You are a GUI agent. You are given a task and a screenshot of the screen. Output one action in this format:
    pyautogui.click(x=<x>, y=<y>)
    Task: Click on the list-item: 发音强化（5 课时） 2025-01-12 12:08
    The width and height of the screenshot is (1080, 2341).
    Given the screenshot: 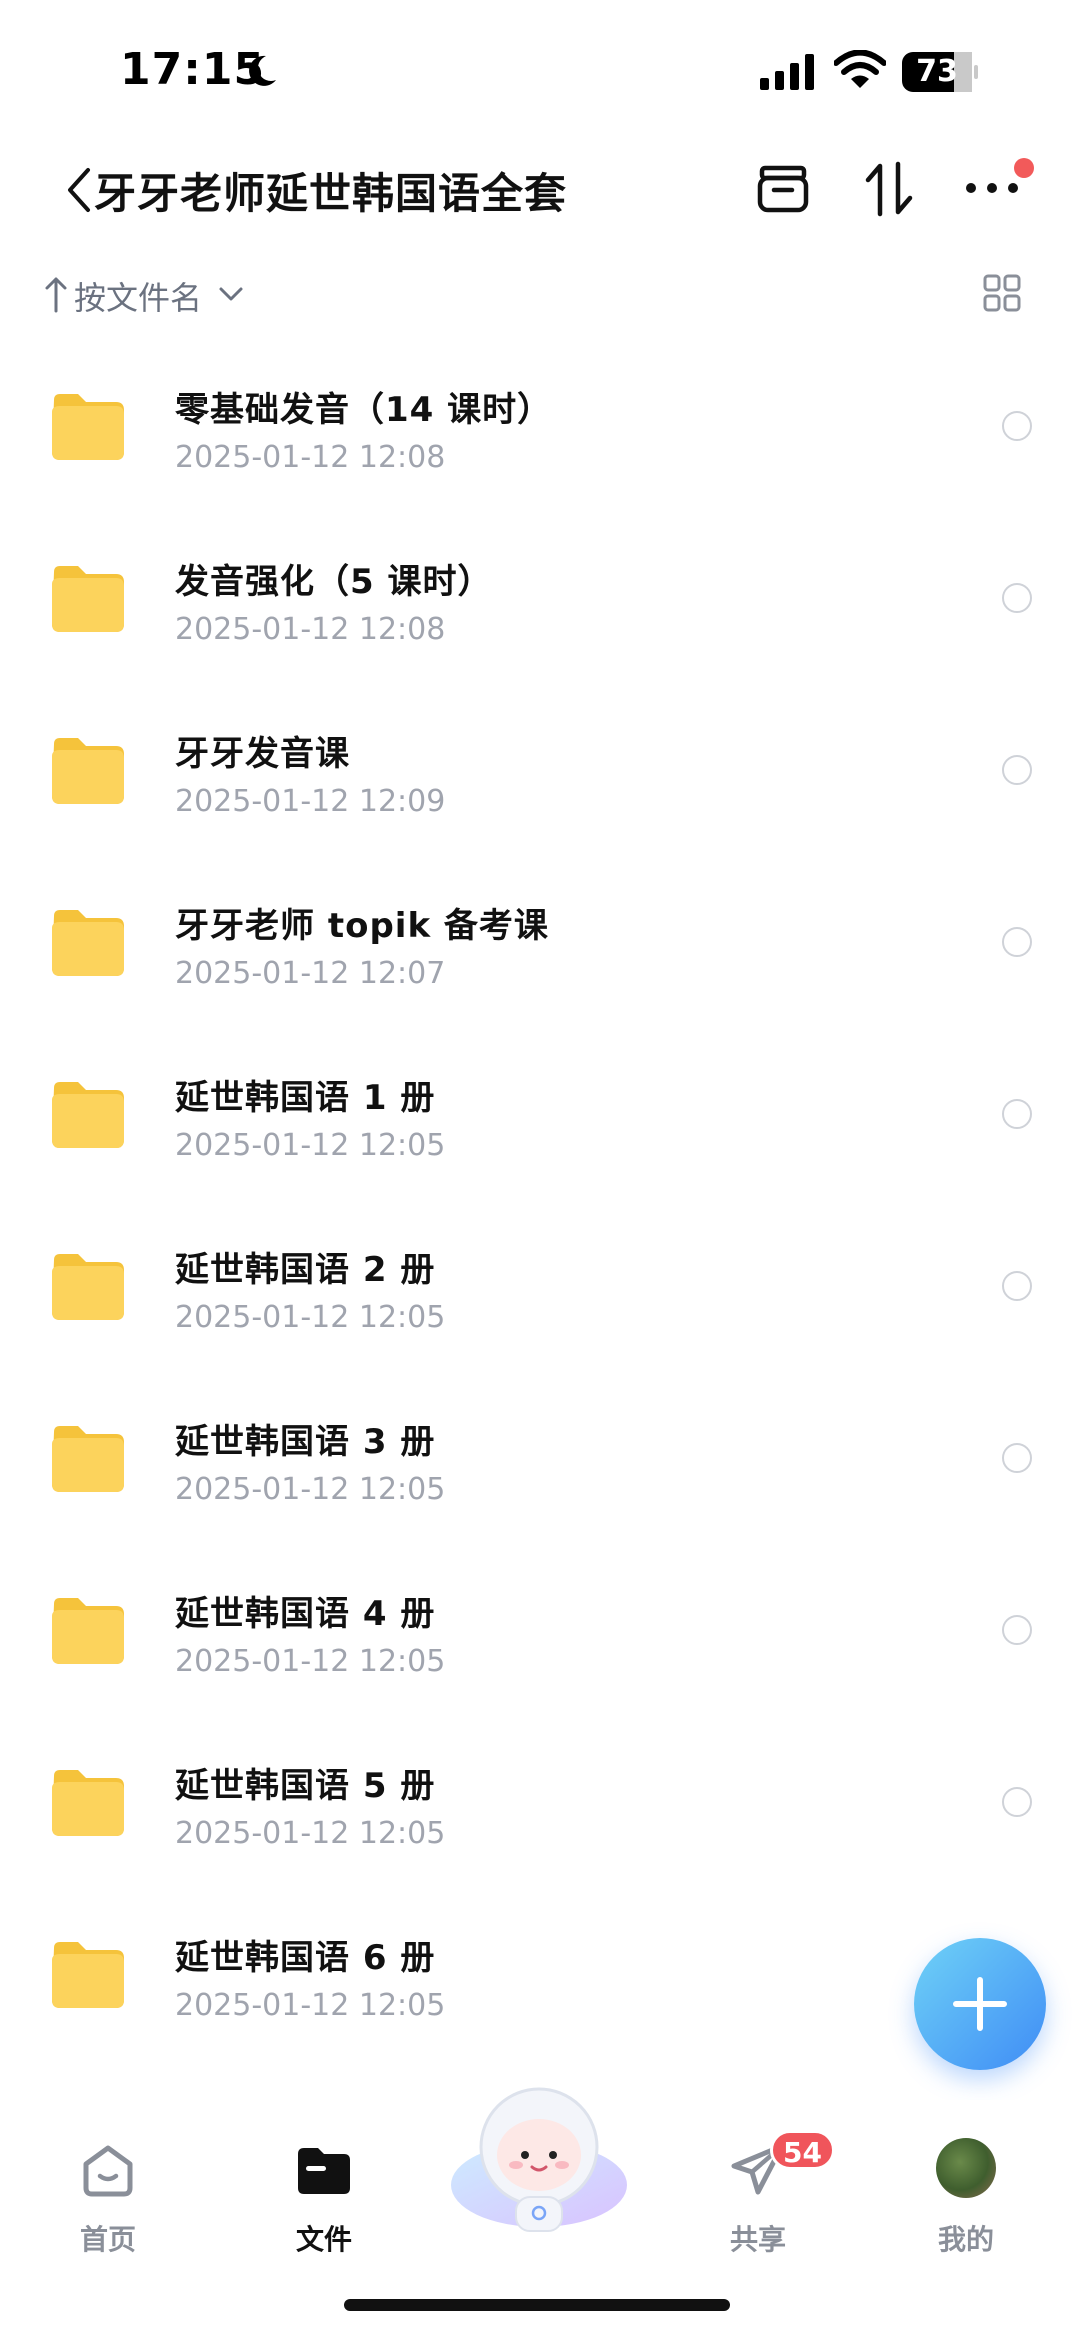 What is the action you would take?
    pyautogui.click(x=540, y=598)
    